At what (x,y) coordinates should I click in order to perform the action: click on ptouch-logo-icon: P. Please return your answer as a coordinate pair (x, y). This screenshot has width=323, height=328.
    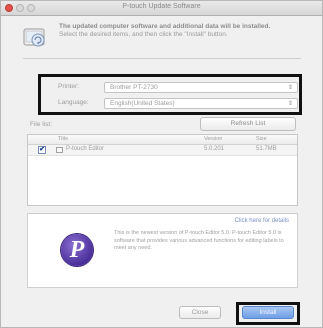
    Looking at the image, I should click on (77, 250).